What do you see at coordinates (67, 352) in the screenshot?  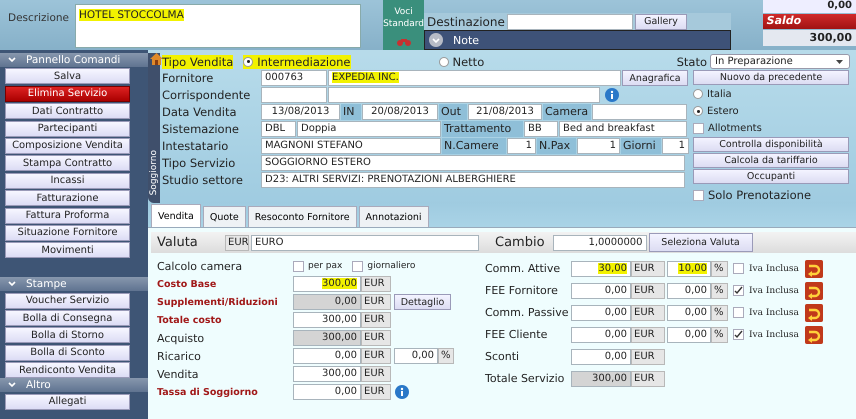 I see `sidebar-button: Bolla di Sconto` at bounding box center [67, 352].